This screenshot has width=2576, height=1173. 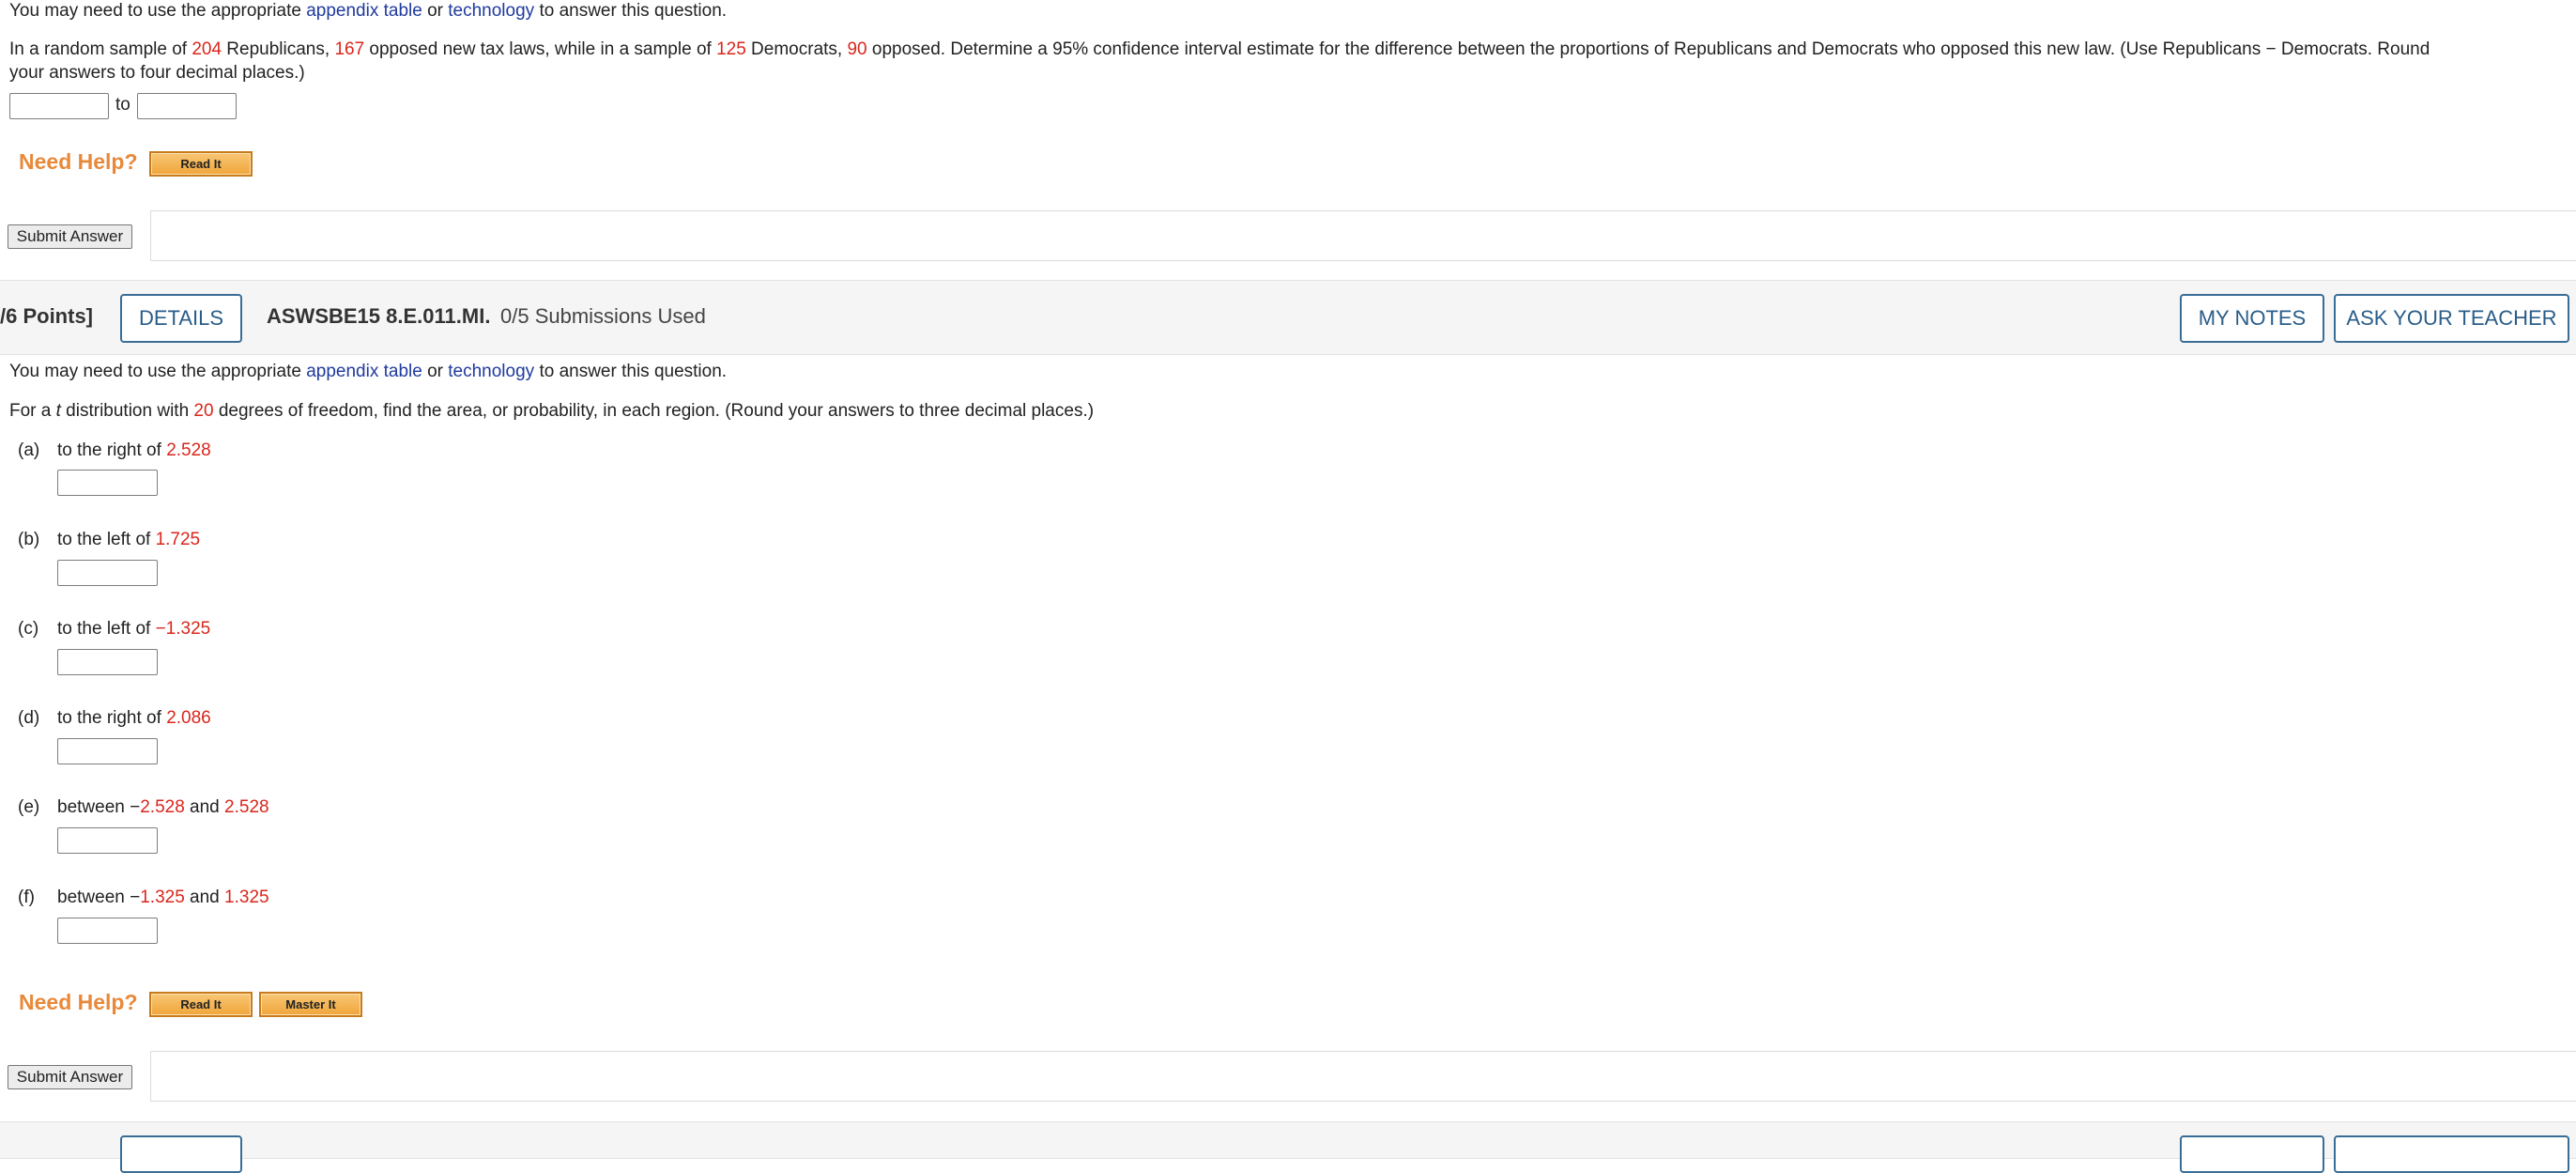 What do you see at coordinates (108, 573) in the screenshot?
I see `part-b-input` at bounding box center [108, 573].